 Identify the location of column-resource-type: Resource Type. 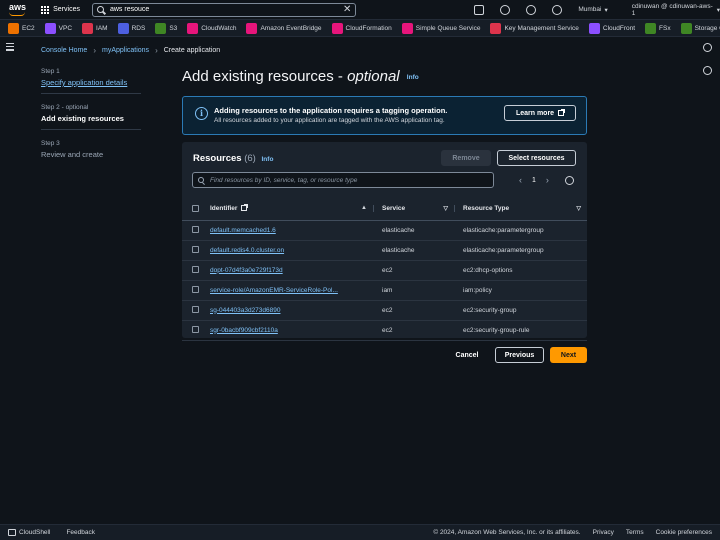
(486, 208).